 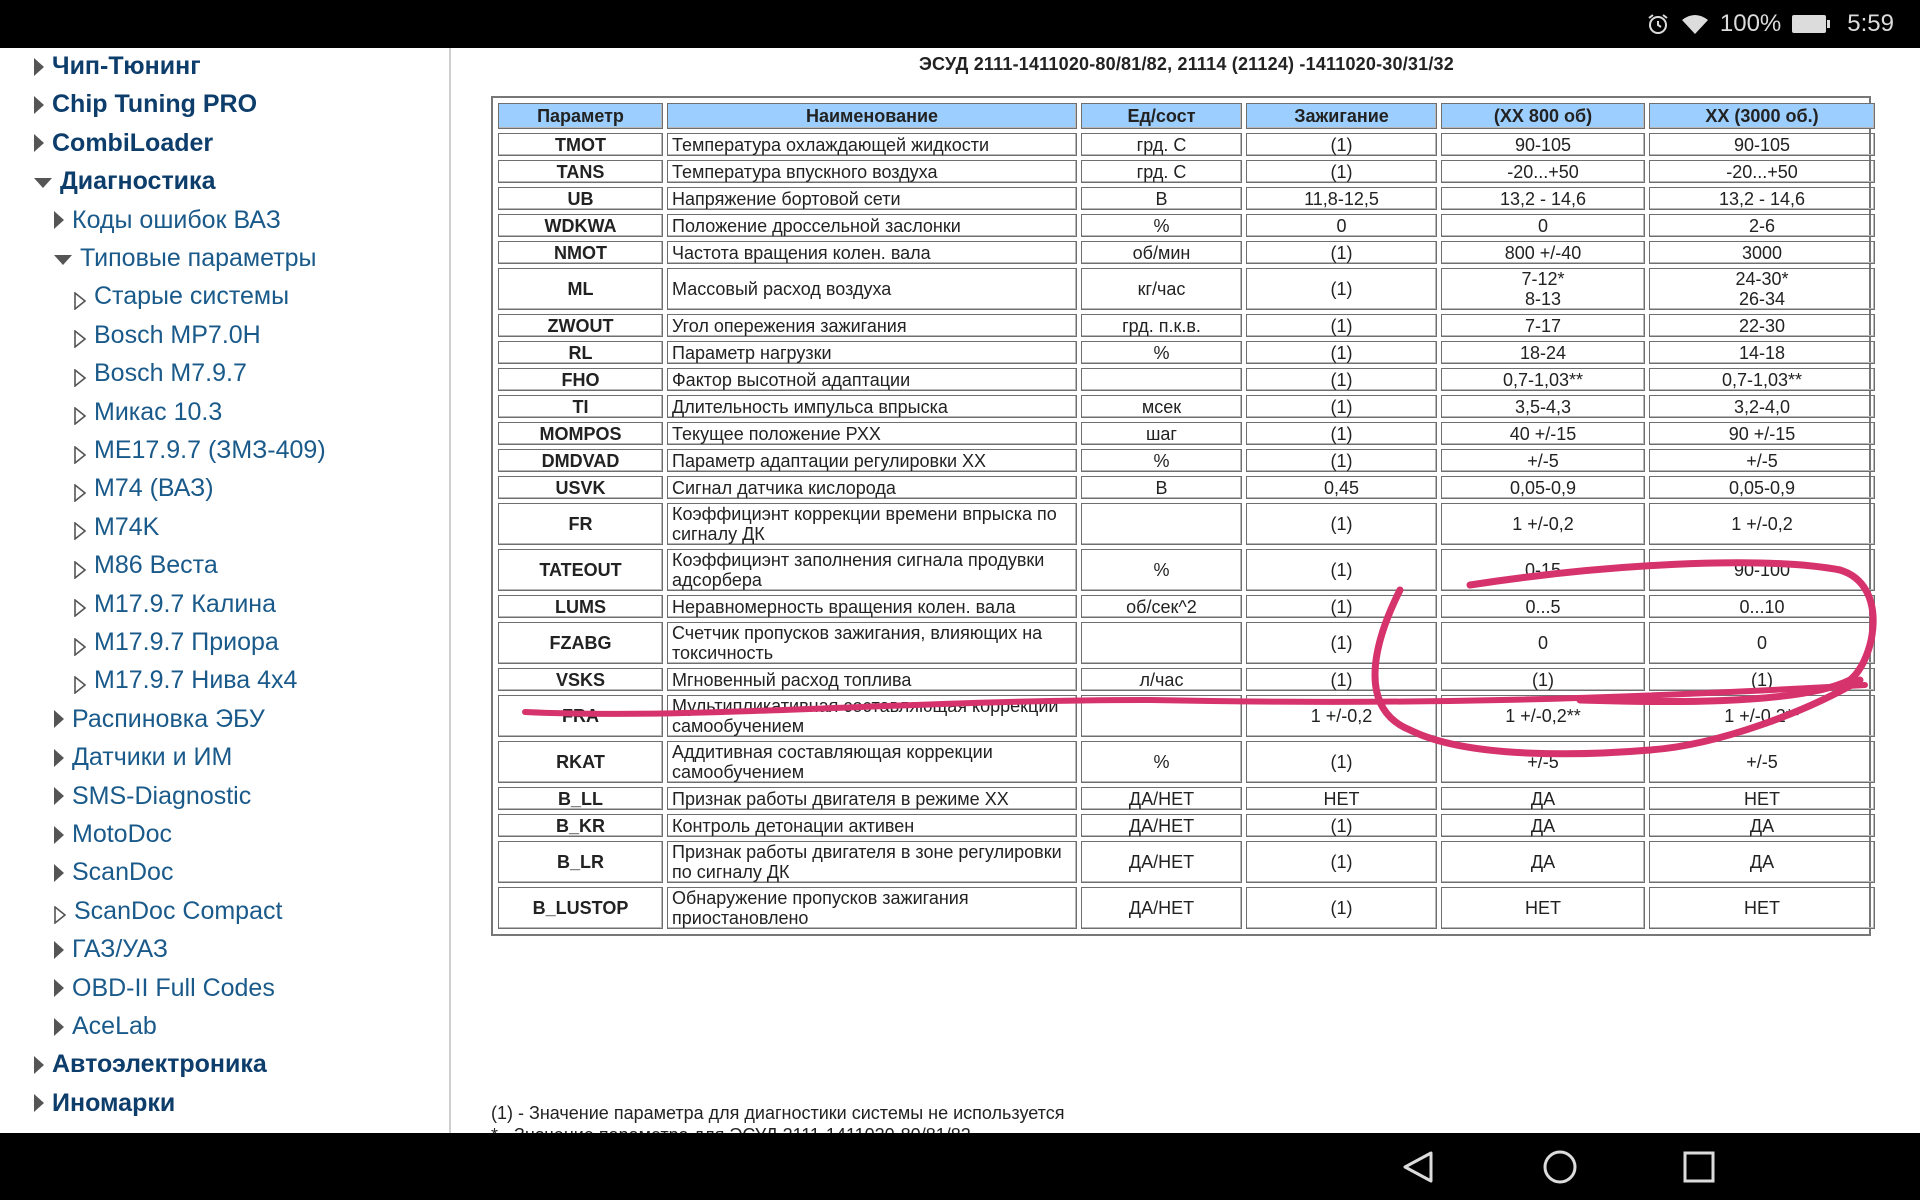 What do you see at coordinates (1762, 289) in the screenshot?
I see `table-cell: 24-30* 26-34` at bounding box center [1762, 289].